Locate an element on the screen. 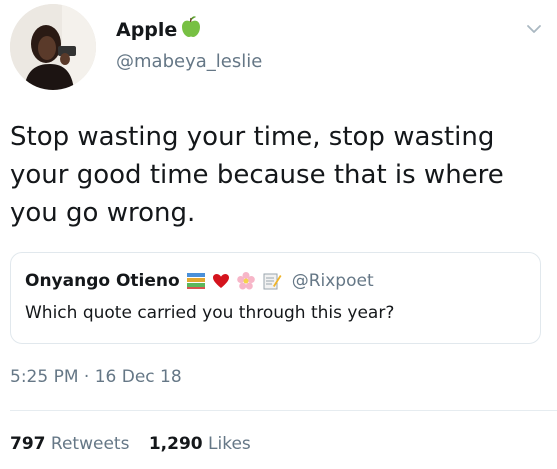 The height and width of the screenshot is (469, 557). likes-stat: 1,290 Likes is located at coordinates (200, 444).